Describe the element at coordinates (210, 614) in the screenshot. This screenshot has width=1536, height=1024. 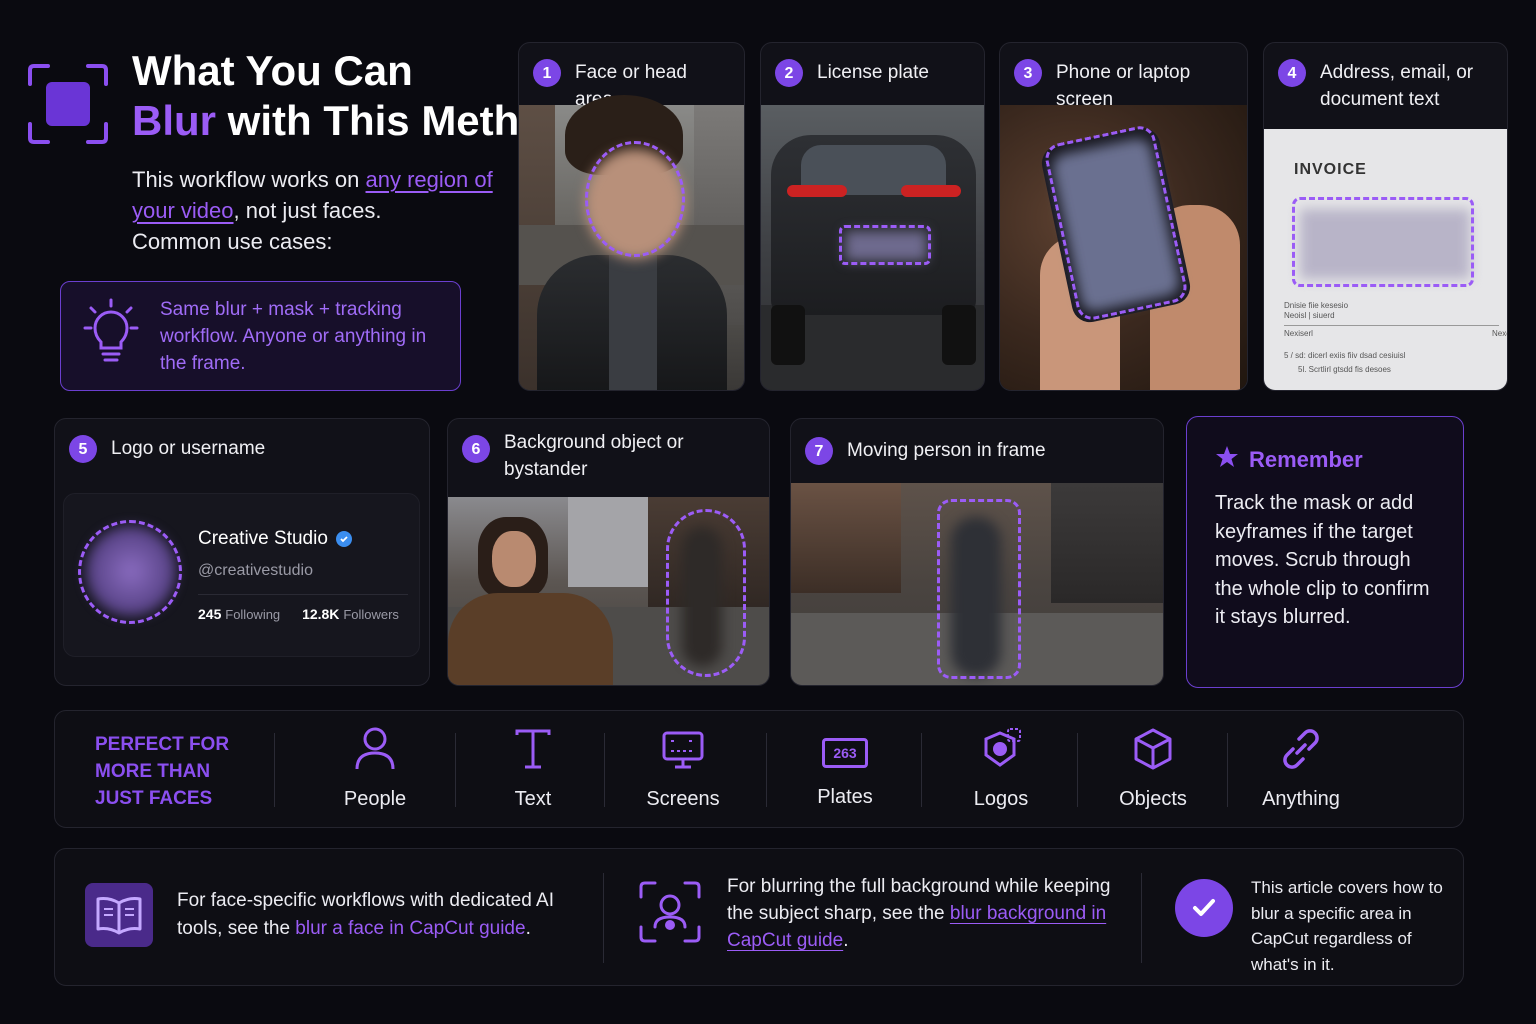
I see `following-count: 245` at that location.